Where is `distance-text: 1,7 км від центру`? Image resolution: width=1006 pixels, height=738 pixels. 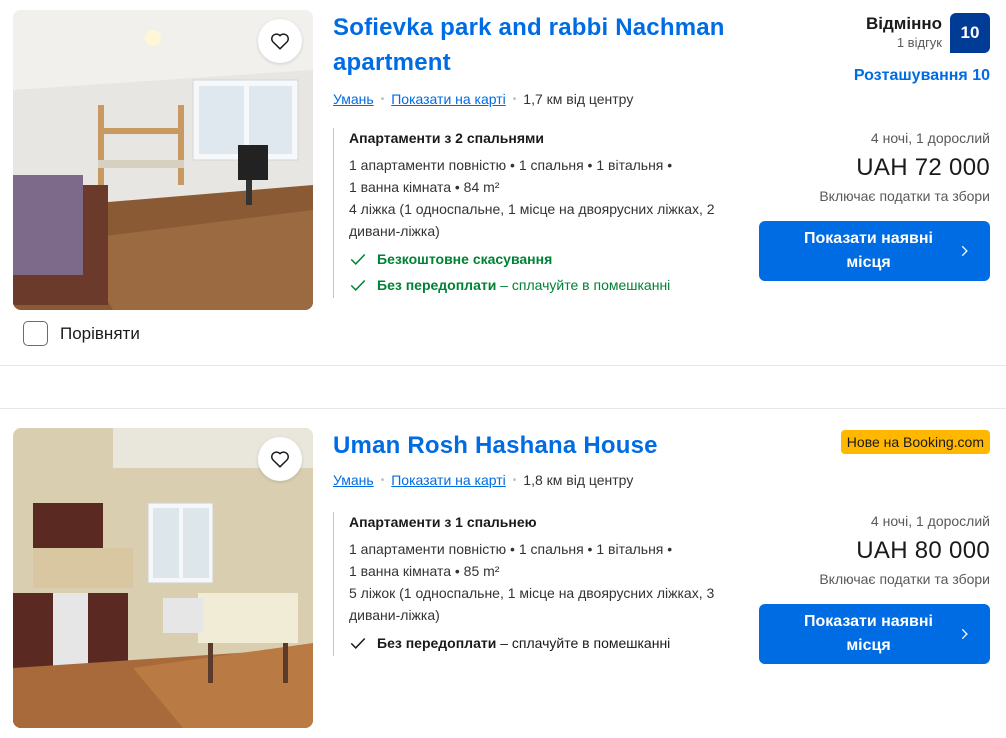 distance-text: 1,7 км від центру is located at coordinates (578, 99).